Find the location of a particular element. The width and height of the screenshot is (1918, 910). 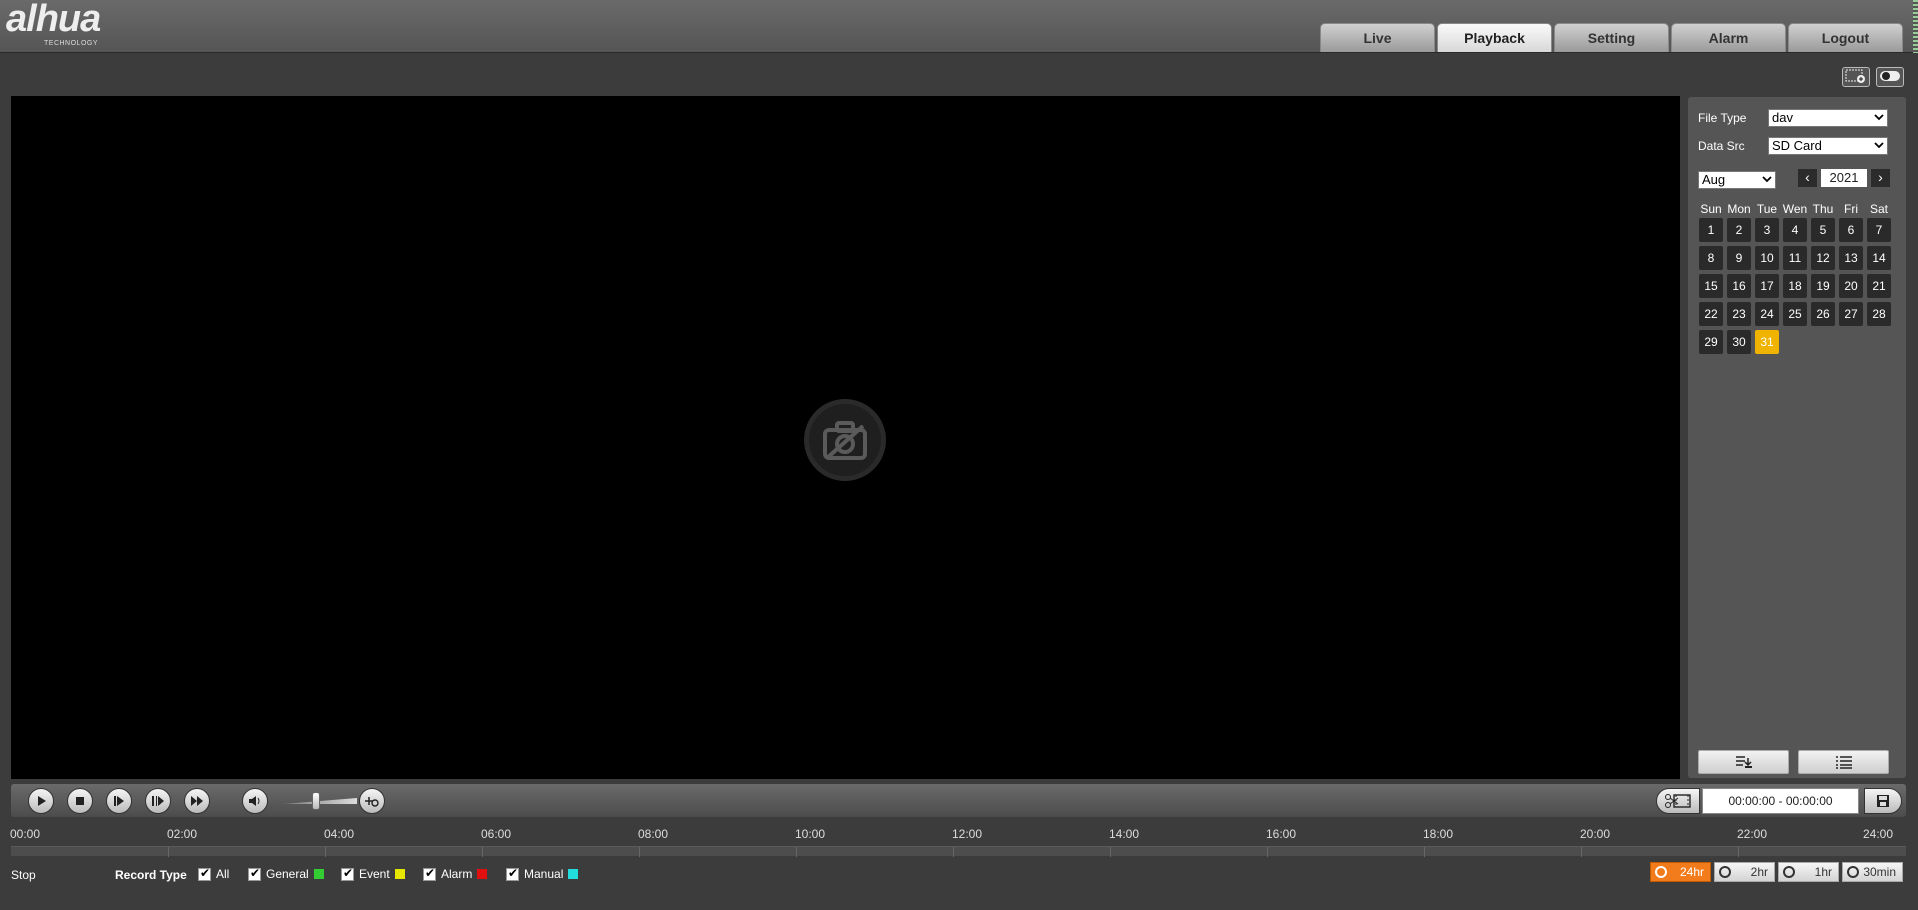

tab-logout: Logout is located at coordinates (1845, 37).